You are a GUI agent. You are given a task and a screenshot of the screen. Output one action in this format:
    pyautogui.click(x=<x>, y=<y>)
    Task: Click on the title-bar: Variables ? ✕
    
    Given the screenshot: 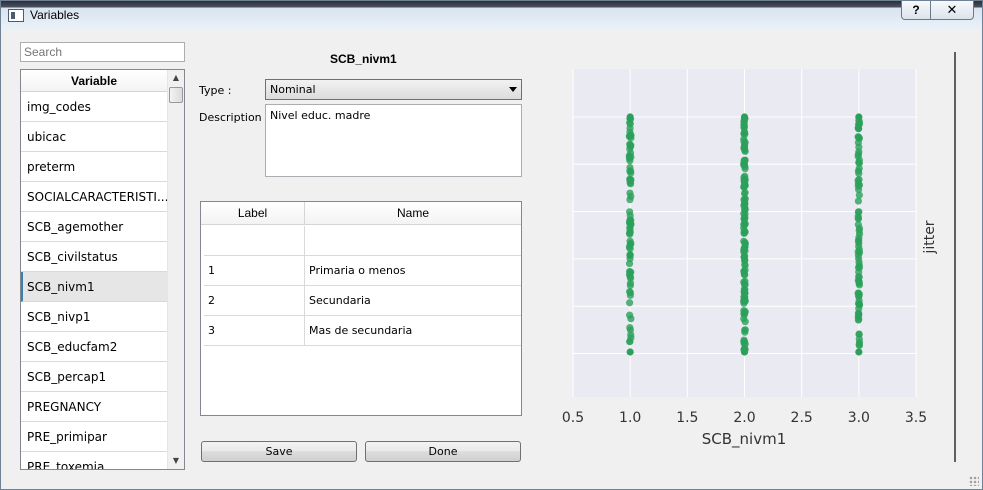 What is the action you would take?
    pyautogui.click(x=491, y=15)
    